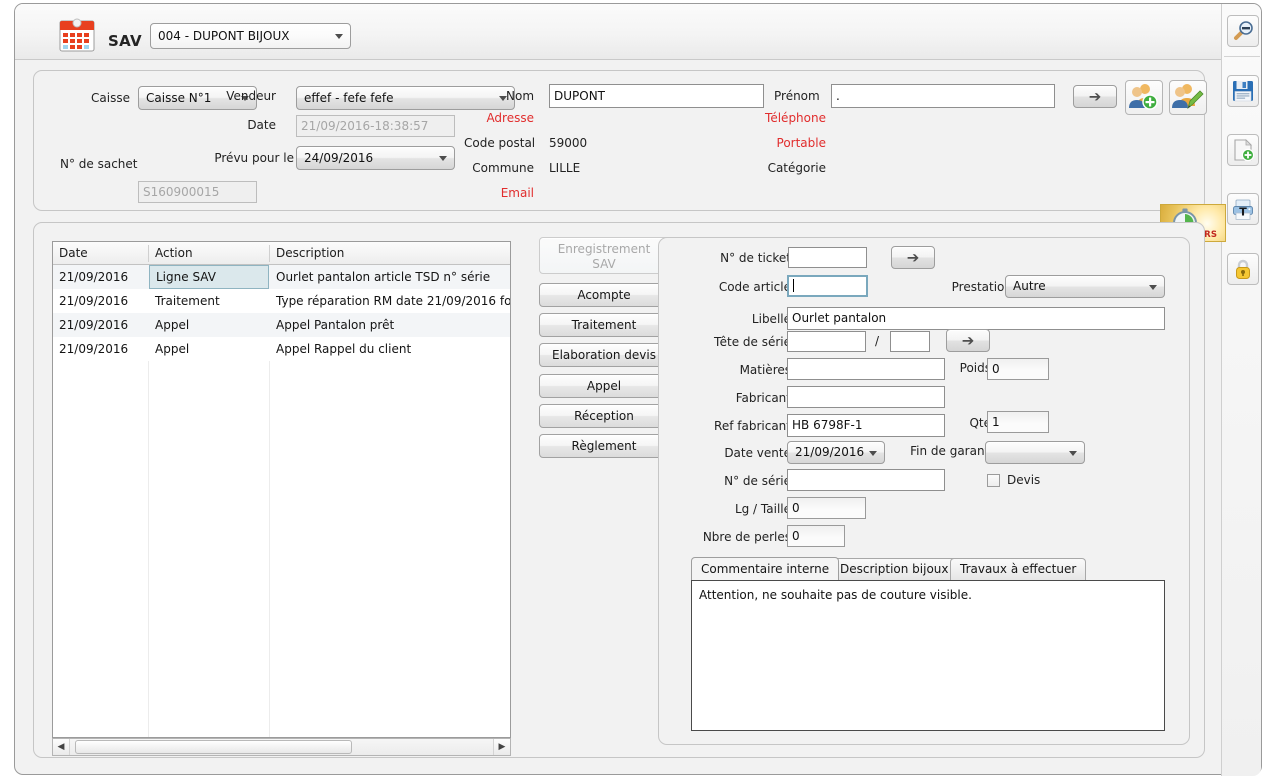 This screenshot has height=781, width=1279. Describe the element at coordinates (254, 158) in the screenshot. I see `label-prevu: Prévu pour le` at that location.